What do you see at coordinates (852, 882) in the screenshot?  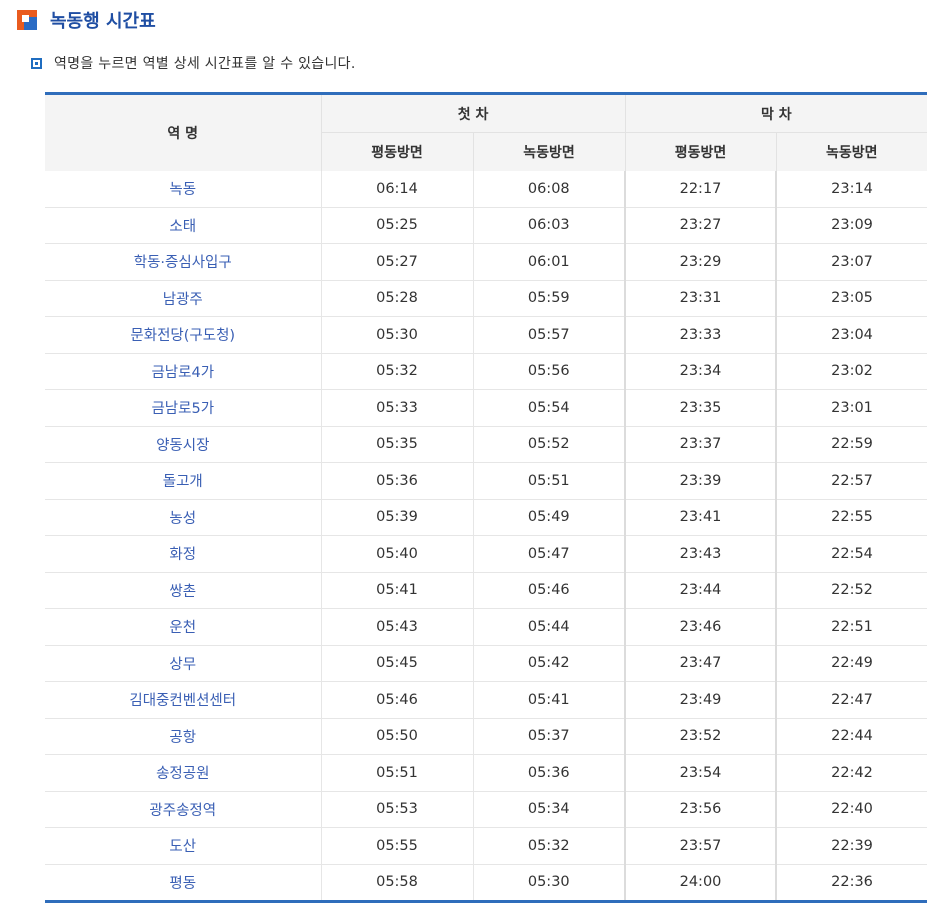 I see `last-nokdong-time: 22:36` at bounding box center [852, 882].